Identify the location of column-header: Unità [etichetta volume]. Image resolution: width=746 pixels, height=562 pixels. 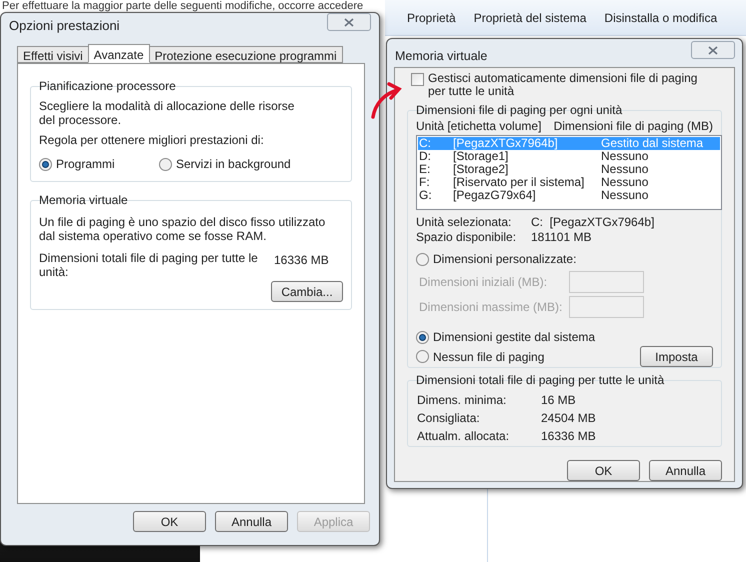
(479, 126).